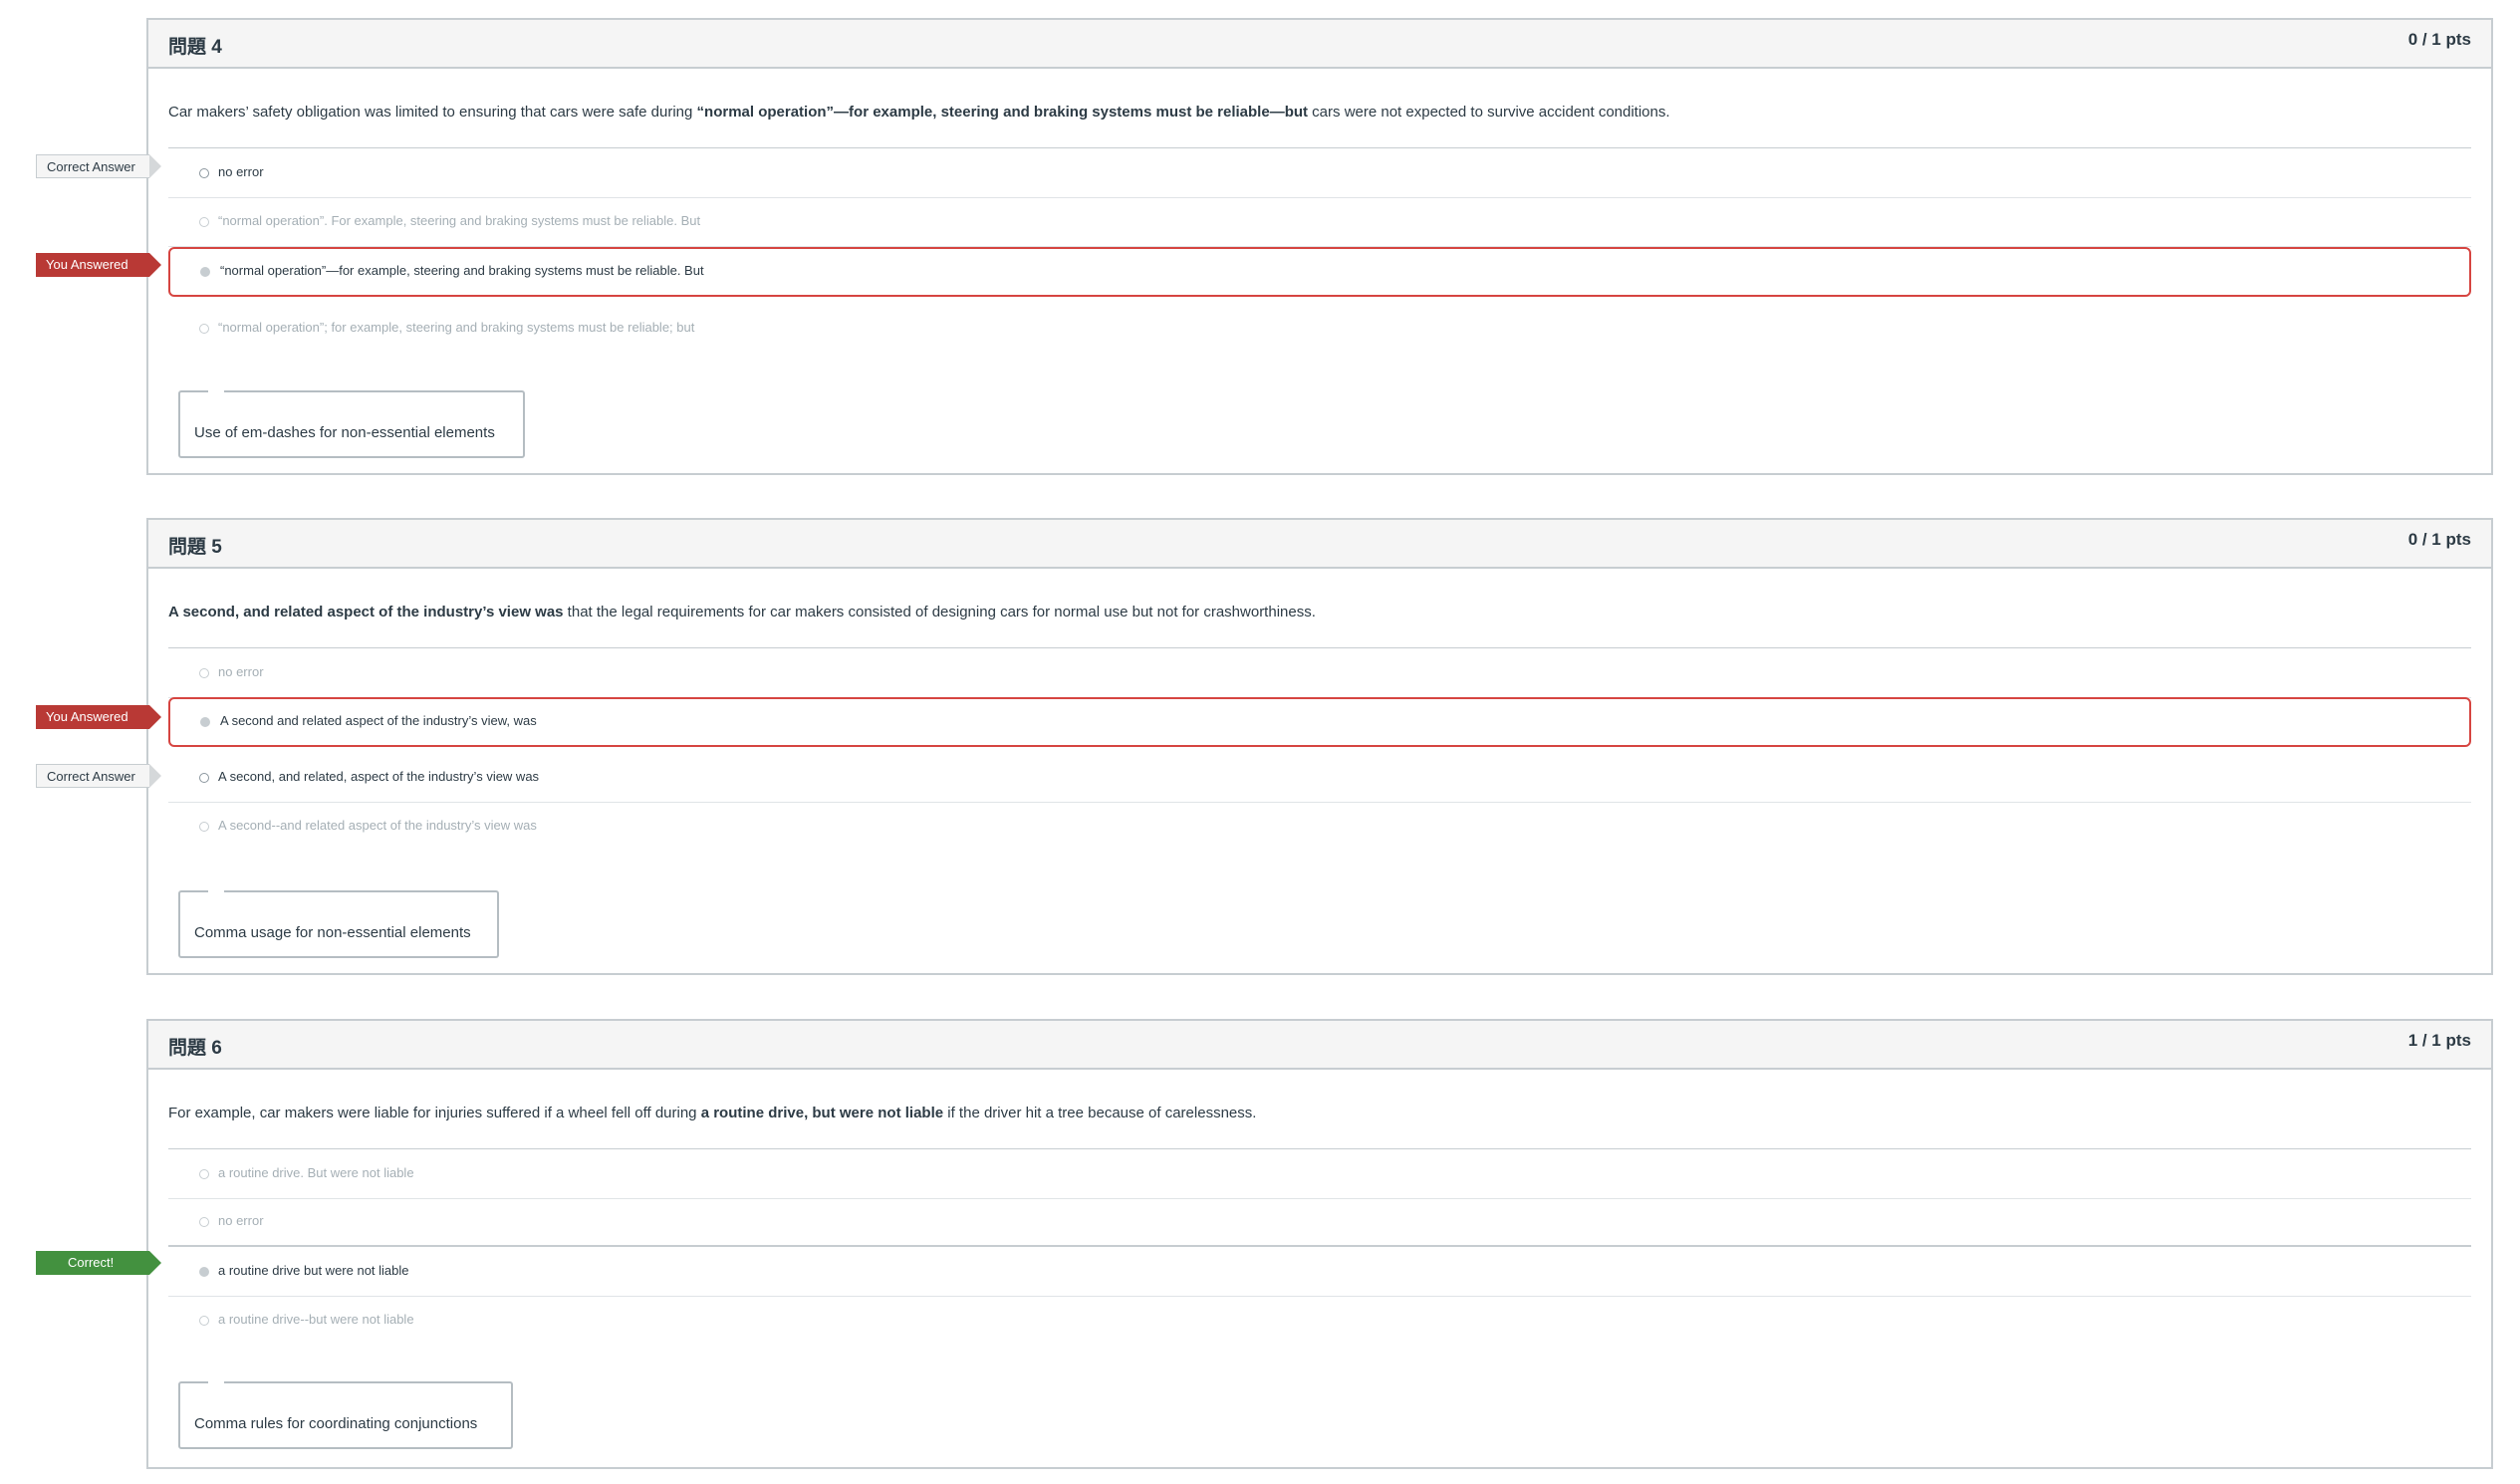 The height and width of the screenshot is (1484, 2520). I want to click on answer-option-selected: a routine drive but were not liable, so click(1319, 1273).